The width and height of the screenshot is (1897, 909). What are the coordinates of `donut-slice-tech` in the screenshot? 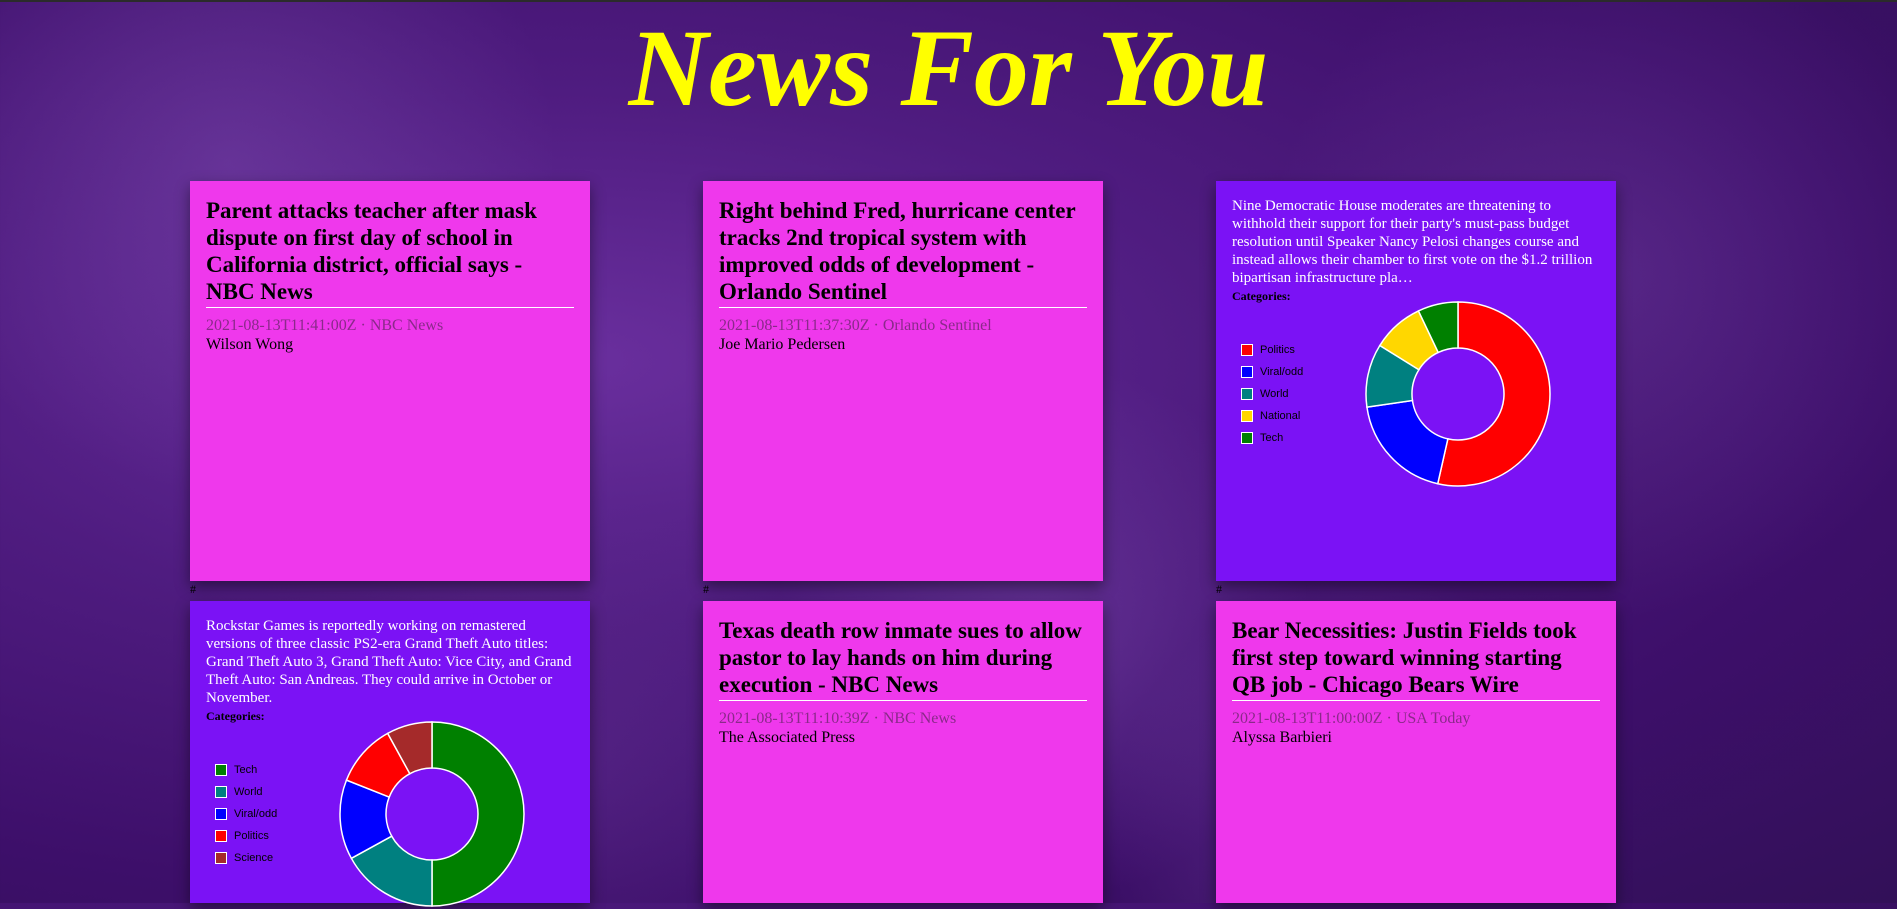 It's located at (478, 814).